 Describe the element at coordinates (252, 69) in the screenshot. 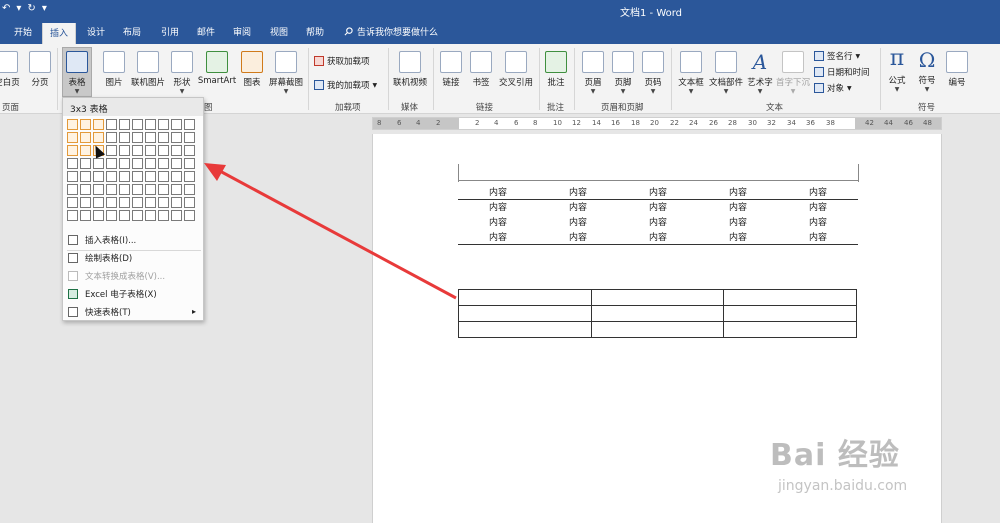

I see `chart-button: 图表` at that location.